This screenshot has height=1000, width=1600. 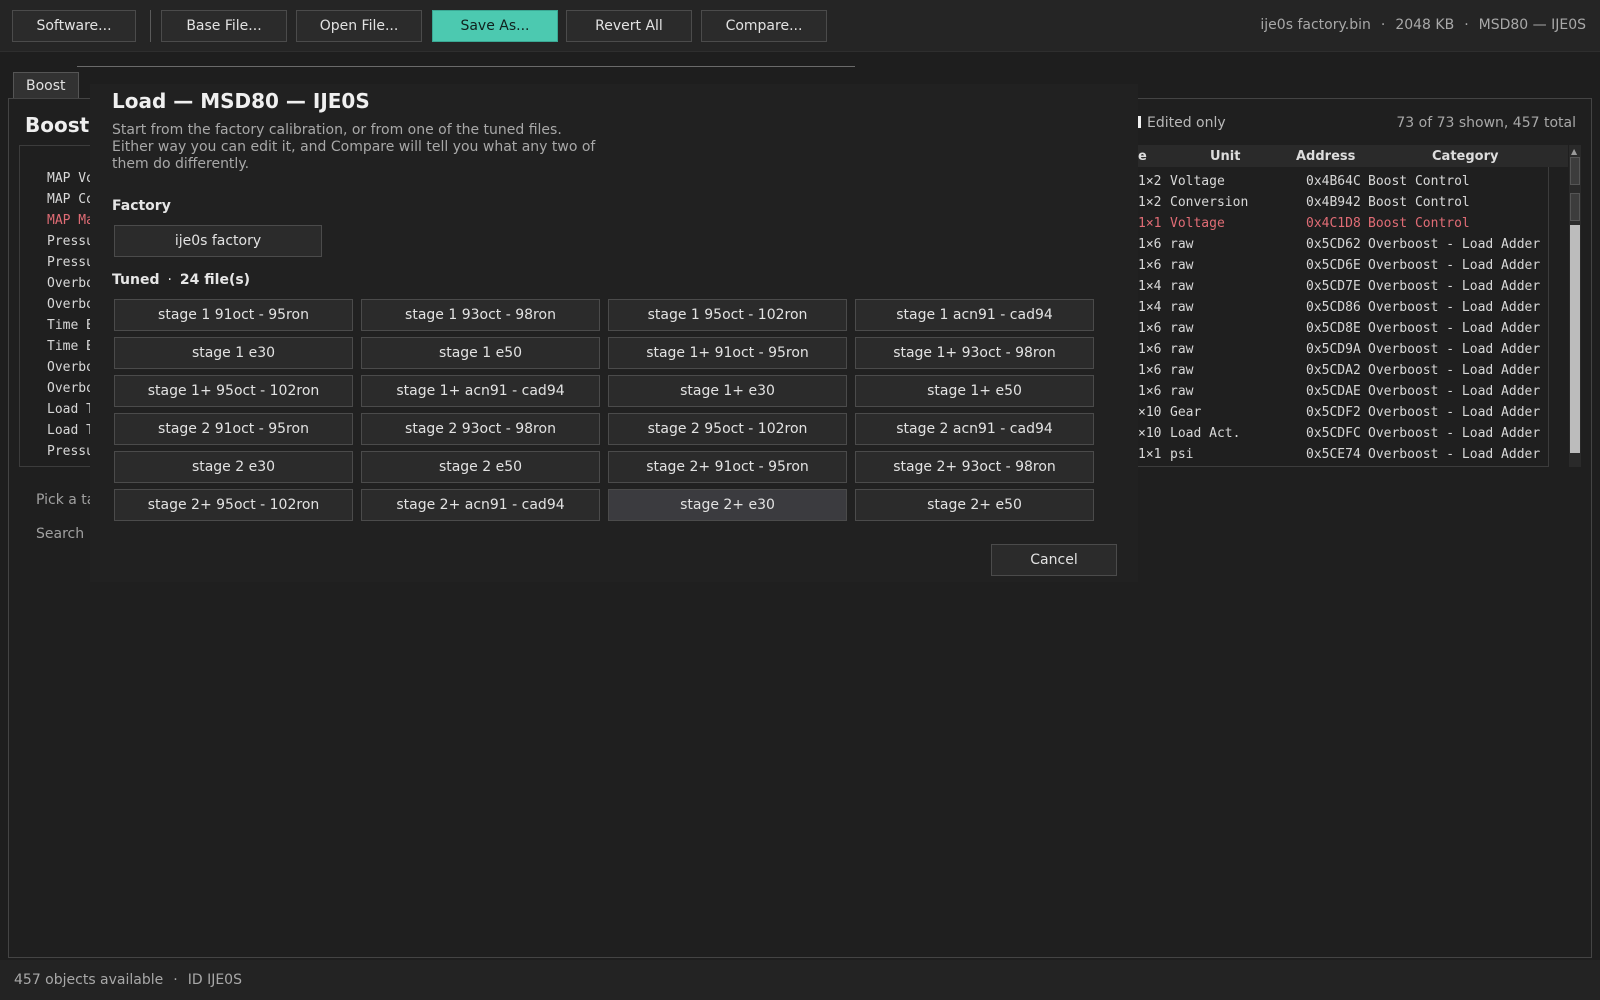 What do you see at coordinates (233, 429) in the screenshot?
I see `tuned-file-button: stage 2 91oct - 95ron` at bounding box center [233, 429].